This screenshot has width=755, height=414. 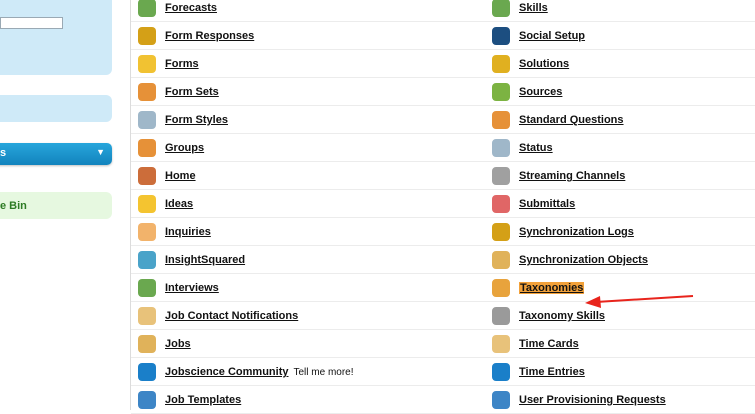 I want to click on tab-item: Jobscience Community Tell me more!, so click(x=246, y=372).